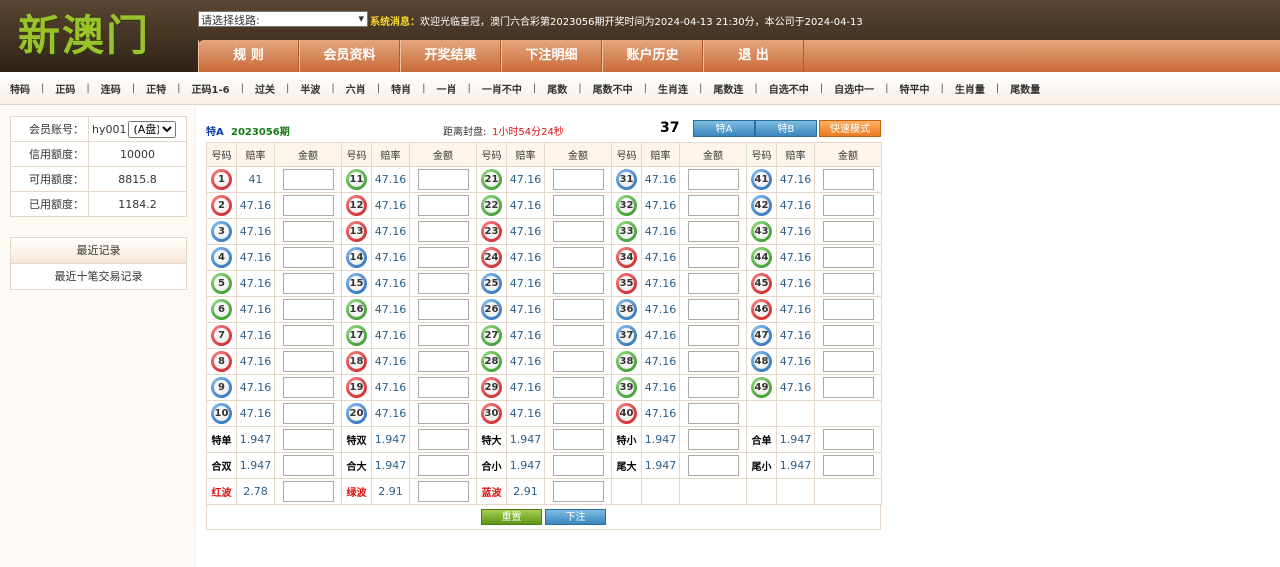  Describe the element at coordinates (789, 88) in the screenshot. I see `subnav-item: 自选不中` at that location.